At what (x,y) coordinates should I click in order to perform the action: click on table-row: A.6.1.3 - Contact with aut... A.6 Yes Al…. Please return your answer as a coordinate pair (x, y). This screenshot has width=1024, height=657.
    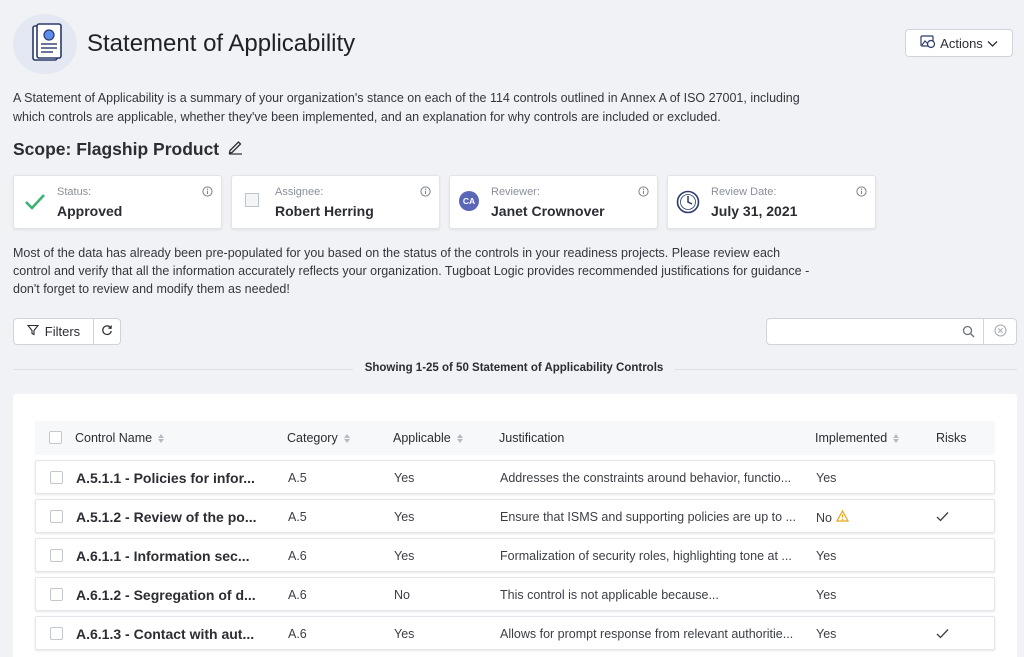
    Looking at the image, I should click on (515, 633).